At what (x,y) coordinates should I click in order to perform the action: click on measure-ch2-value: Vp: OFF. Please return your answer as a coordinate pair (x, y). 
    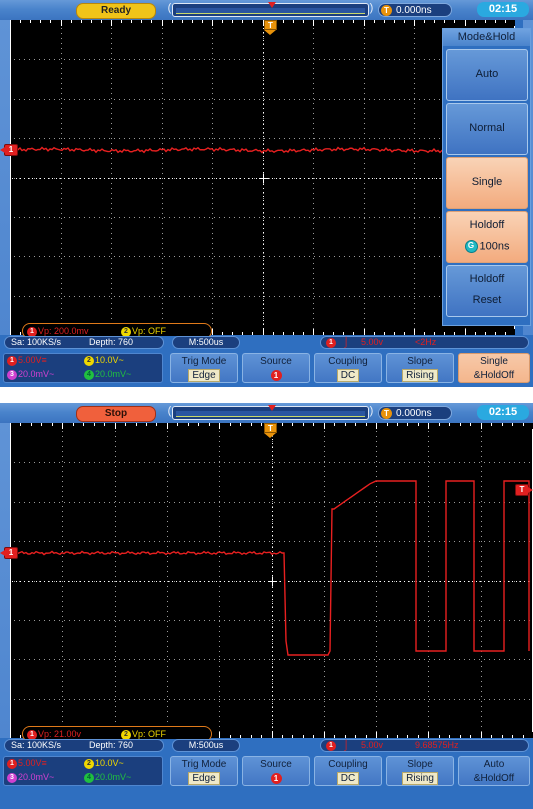
    Looking at the image, I should click on (149, 331).